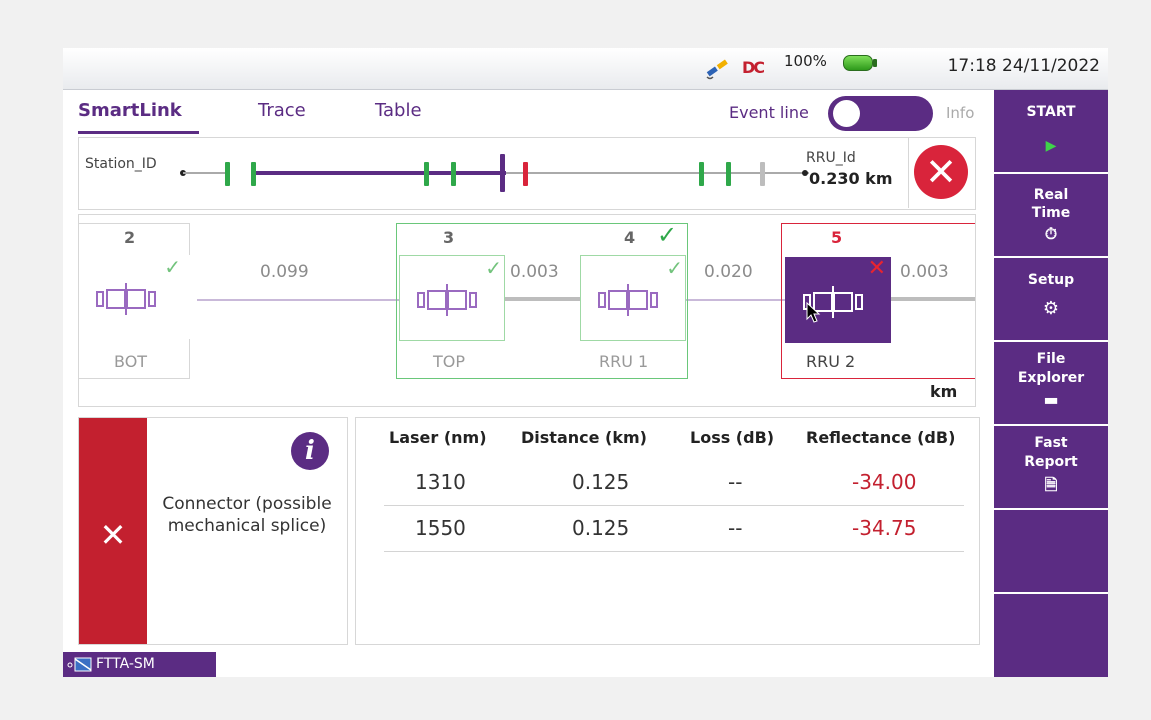 The image size is (1151, 720). What do you see at coordinates (130, 110) in the screenshot?
I see `tab-smartlink: SmartLink` at bounding box center [130, 110].